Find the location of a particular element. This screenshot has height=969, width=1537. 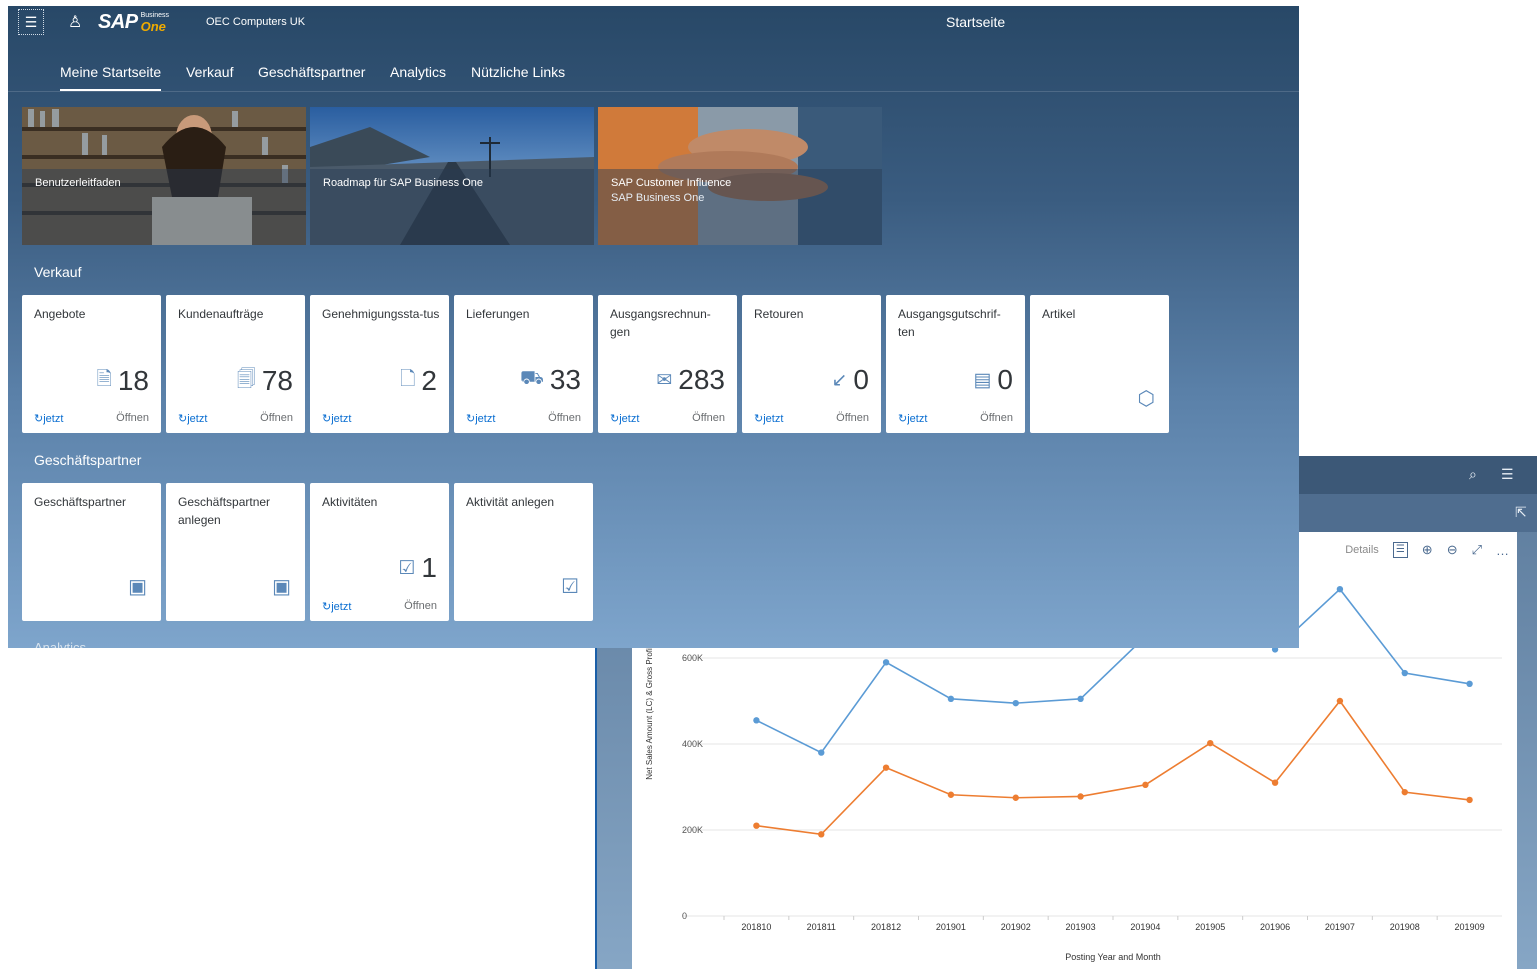

tile-credit-memo: Ausgangsgutschrif-ten ▤ 0 ↻jetzt Öffnen is located at coordinates (955, 364).